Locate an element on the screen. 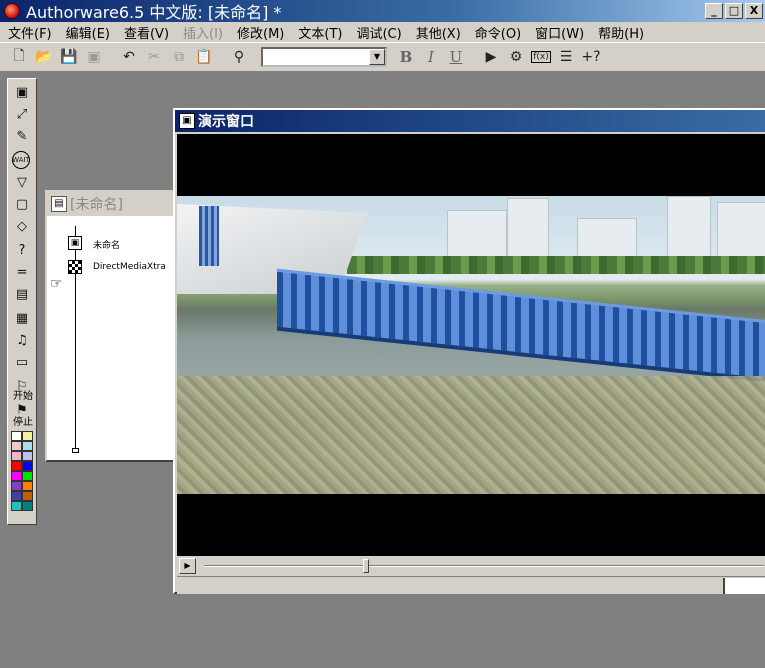 The width and height of the screenshot is (765, 668). menu-insert: 插入(I) is located at coordinates (203, 32).